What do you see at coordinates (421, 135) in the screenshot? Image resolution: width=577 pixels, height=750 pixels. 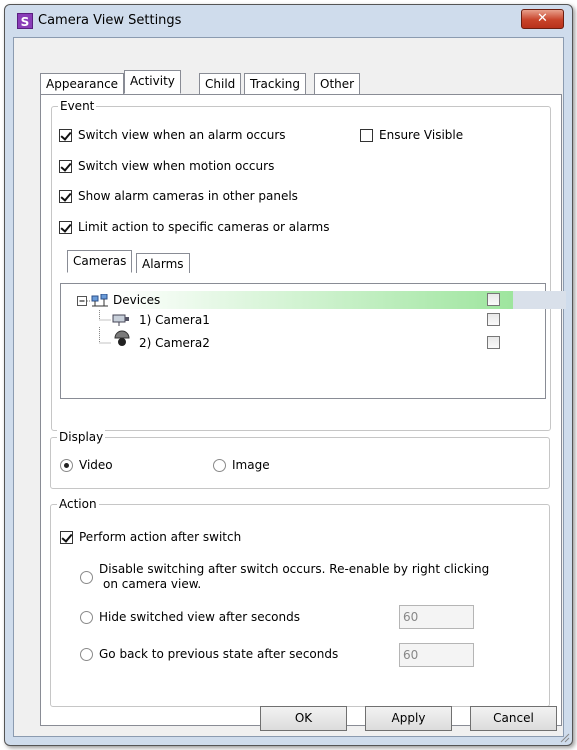 I see `ensure-visible-label: Ensure Visible` at bounding box center [421, 135].